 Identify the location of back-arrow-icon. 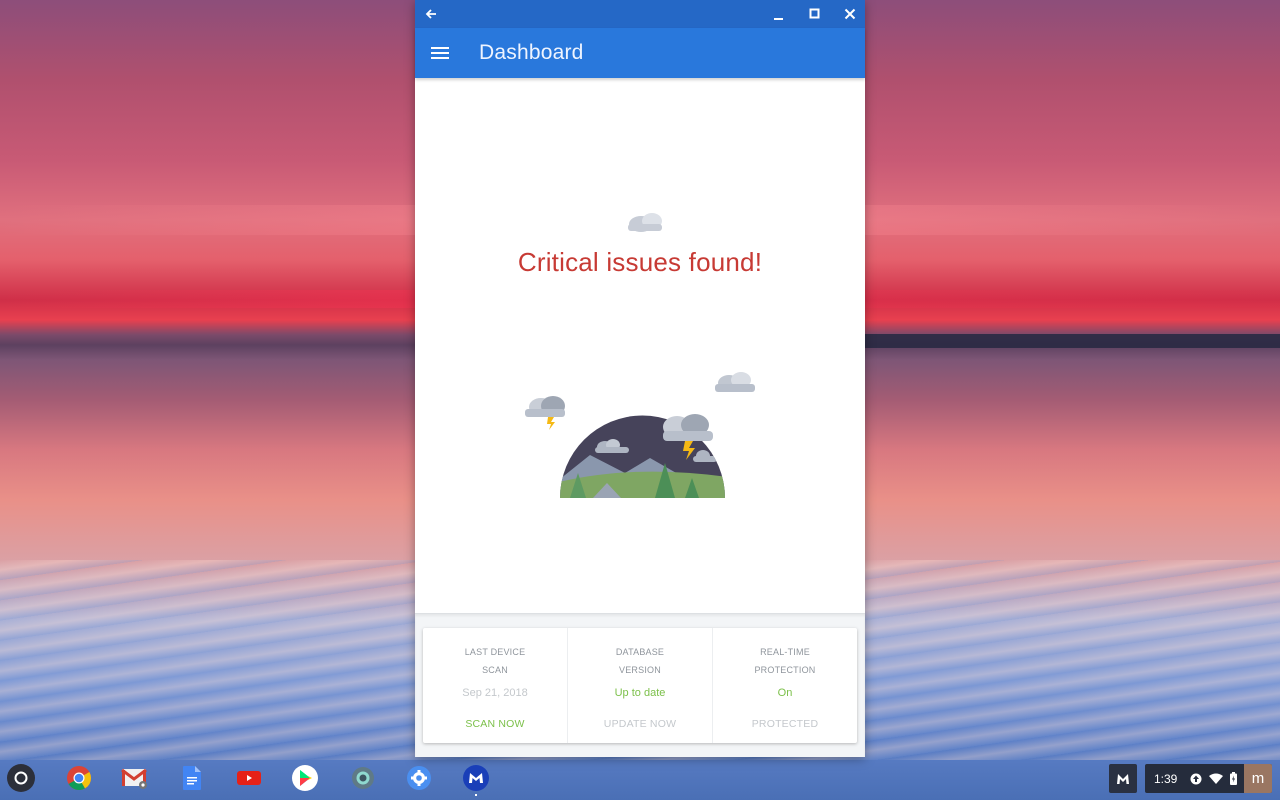
(430, 14).